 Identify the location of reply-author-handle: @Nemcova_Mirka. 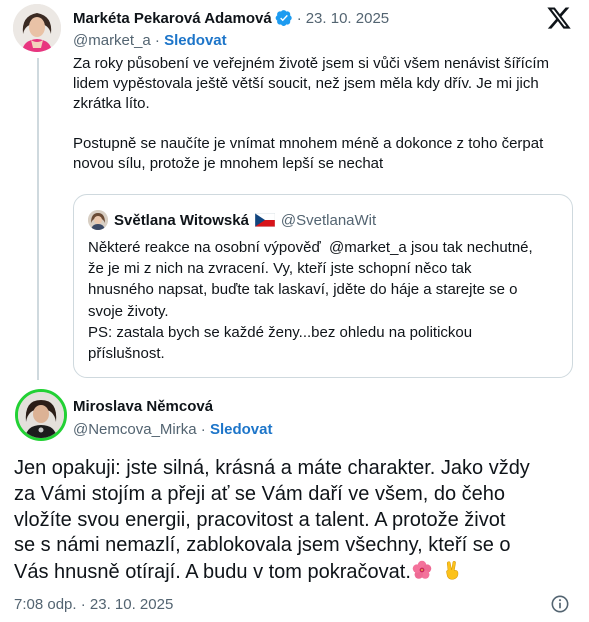
(135, 429).